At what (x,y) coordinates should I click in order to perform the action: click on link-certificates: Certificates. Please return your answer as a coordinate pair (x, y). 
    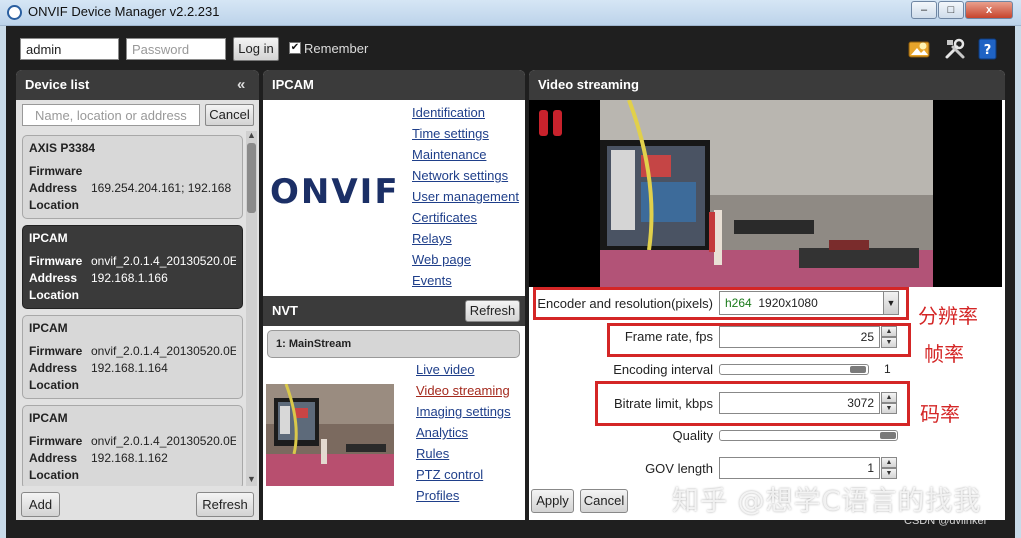
    Looking at the image, I should click on (444, 217).